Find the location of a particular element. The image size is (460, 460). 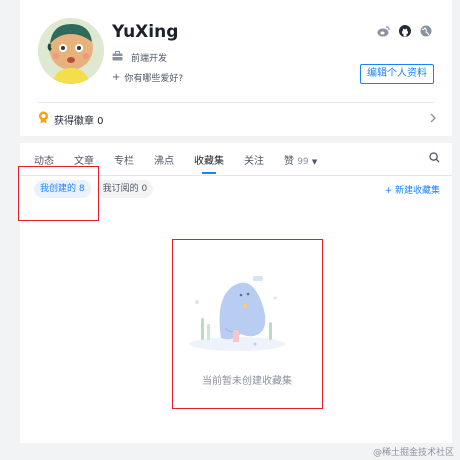

search-icon is located at coordinates (434, 159).